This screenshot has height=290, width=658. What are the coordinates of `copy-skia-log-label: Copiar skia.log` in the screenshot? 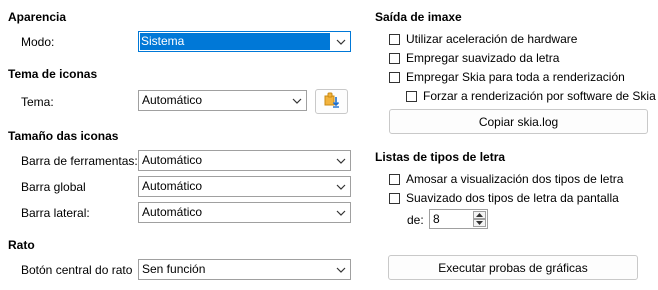 It's located at (518, 121).